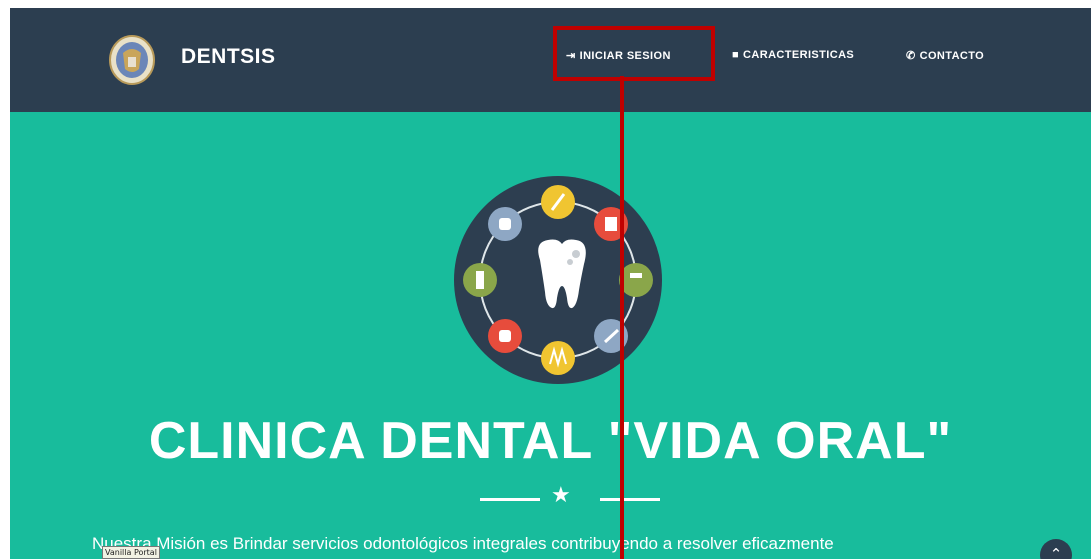 This screenshot has width=1091, height=559. I want to click on annotation-pointer-line, so click(622, 317).